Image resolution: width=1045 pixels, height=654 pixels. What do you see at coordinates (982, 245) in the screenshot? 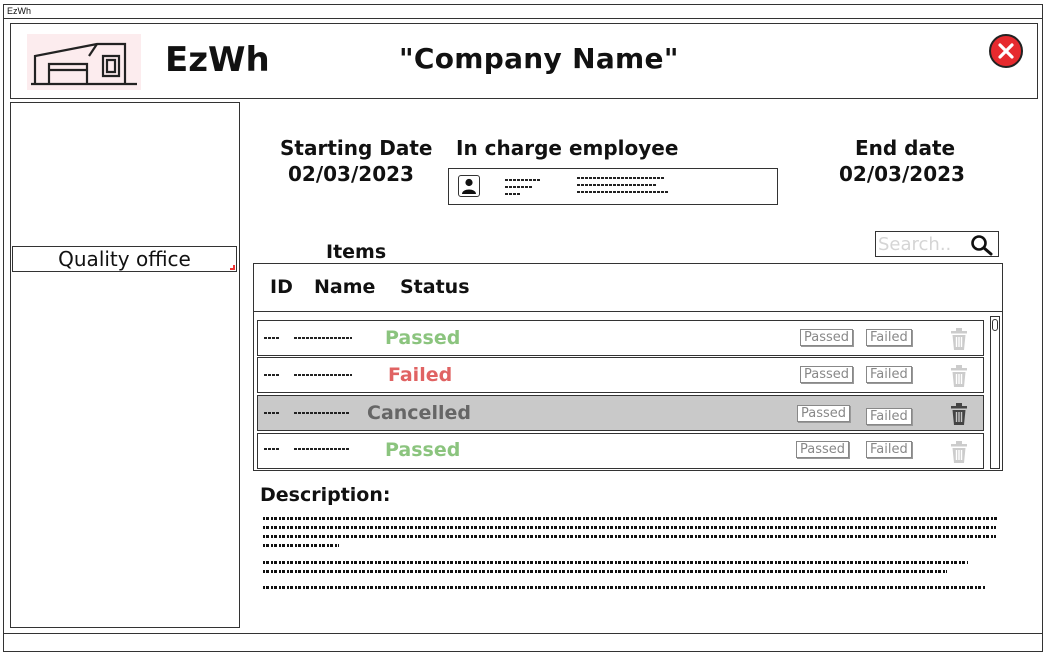
I see `search-icon` at bounding box center [982, 245].